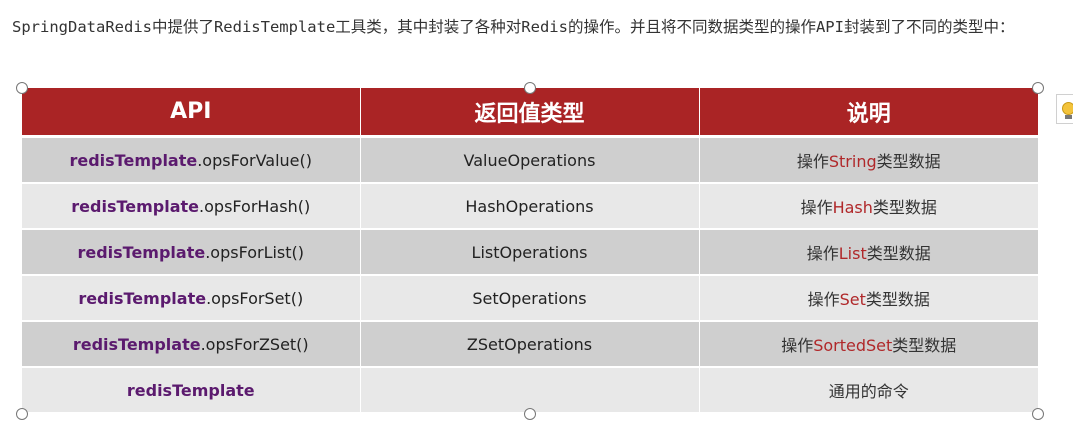 This screenshot has height=430, width=1073. Describe the element at coordinates (1067, 108) in the screenshot. I see `bulb-shape` at that location.